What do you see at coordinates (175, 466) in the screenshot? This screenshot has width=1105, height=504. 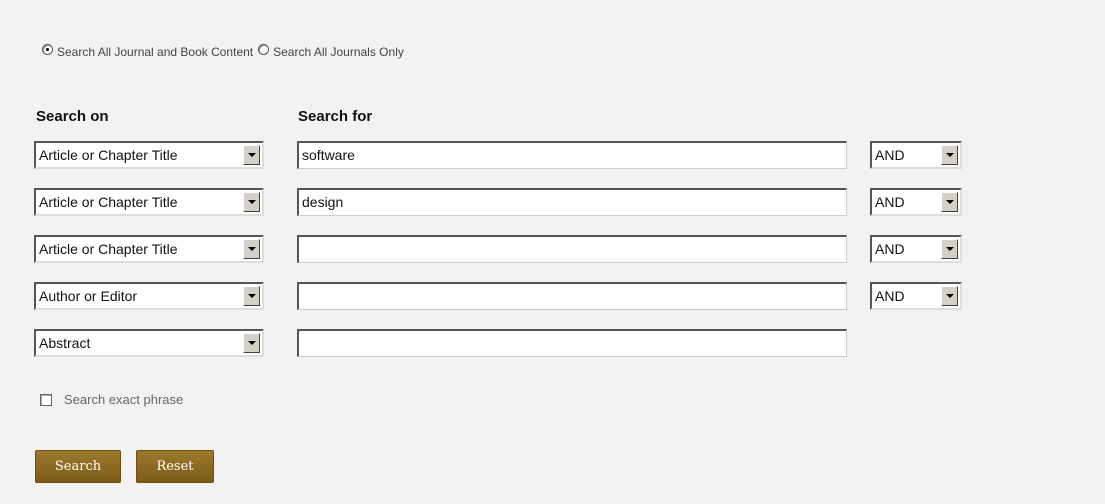 I see `reset-button: Reset` at bounding box center [175, 466].